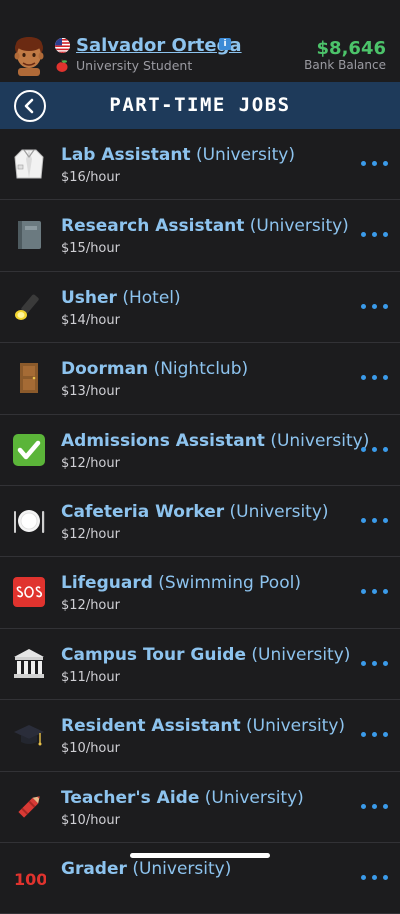  What do you see at coordinates (345, 65) in the screenshot?
I see `bank-balance-label: Bank Balance` at bounding box center [345, 65].